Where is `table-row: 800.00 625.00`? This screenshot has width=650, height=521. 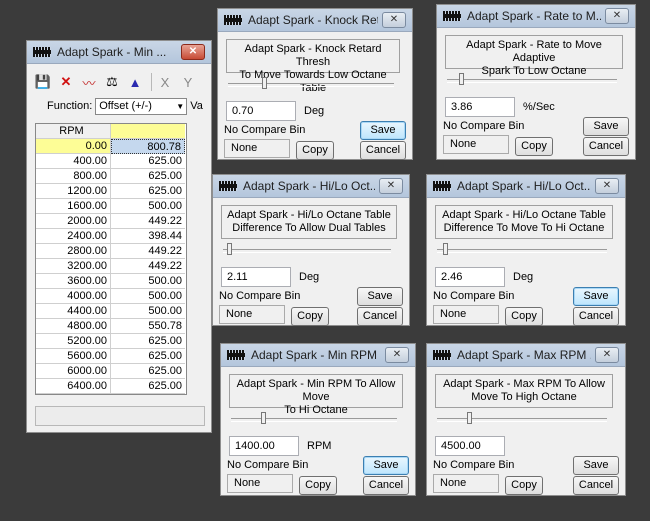
table-row: 800.00 625.00 is located at coordinates (111, 176).